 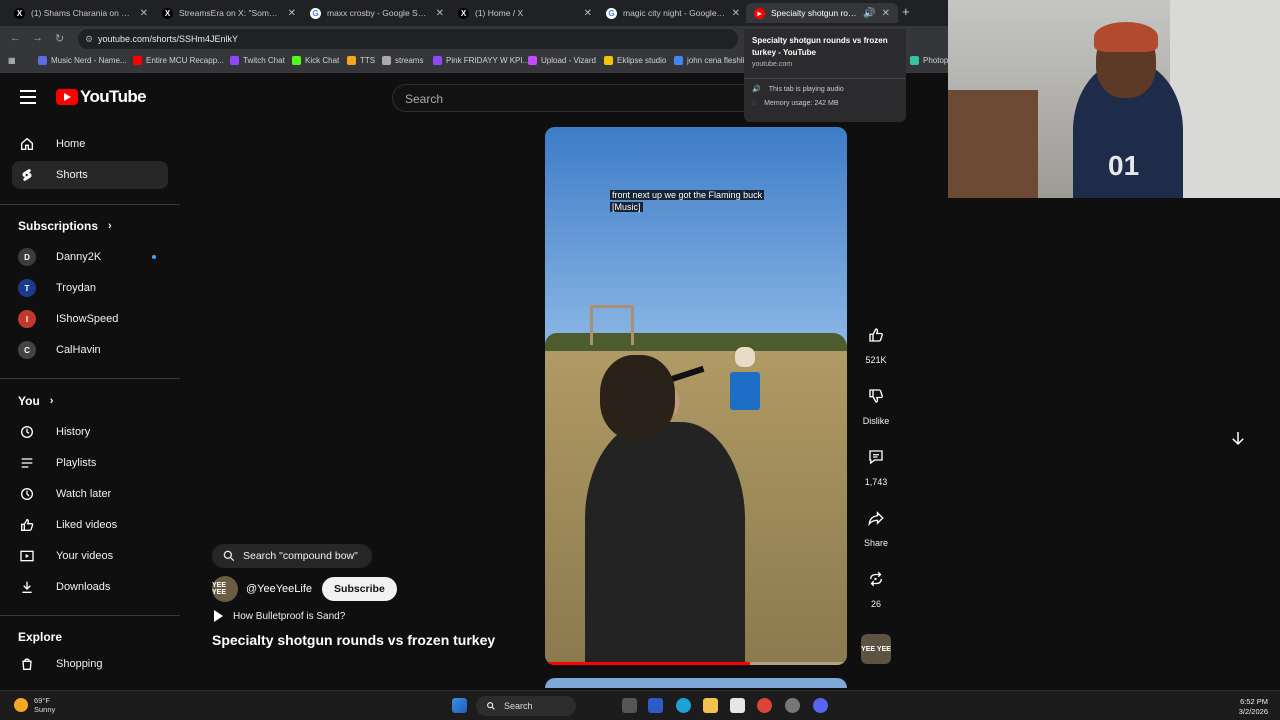 I want to click on dislike-button, so click(x=876, y=396).